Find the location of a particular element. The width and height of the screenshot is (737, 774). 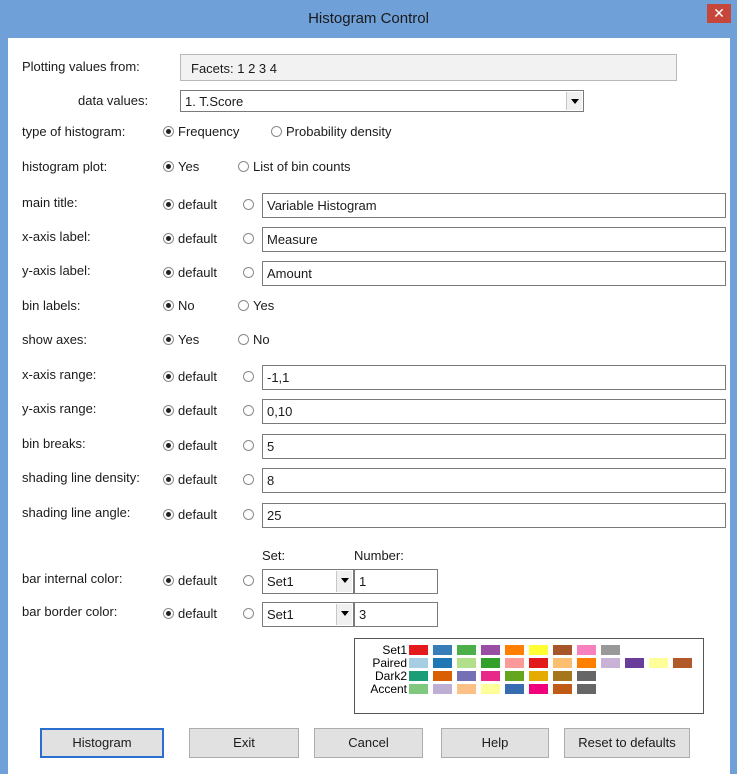

shading-angle-input: 25 is located at coordinates (494, 515).